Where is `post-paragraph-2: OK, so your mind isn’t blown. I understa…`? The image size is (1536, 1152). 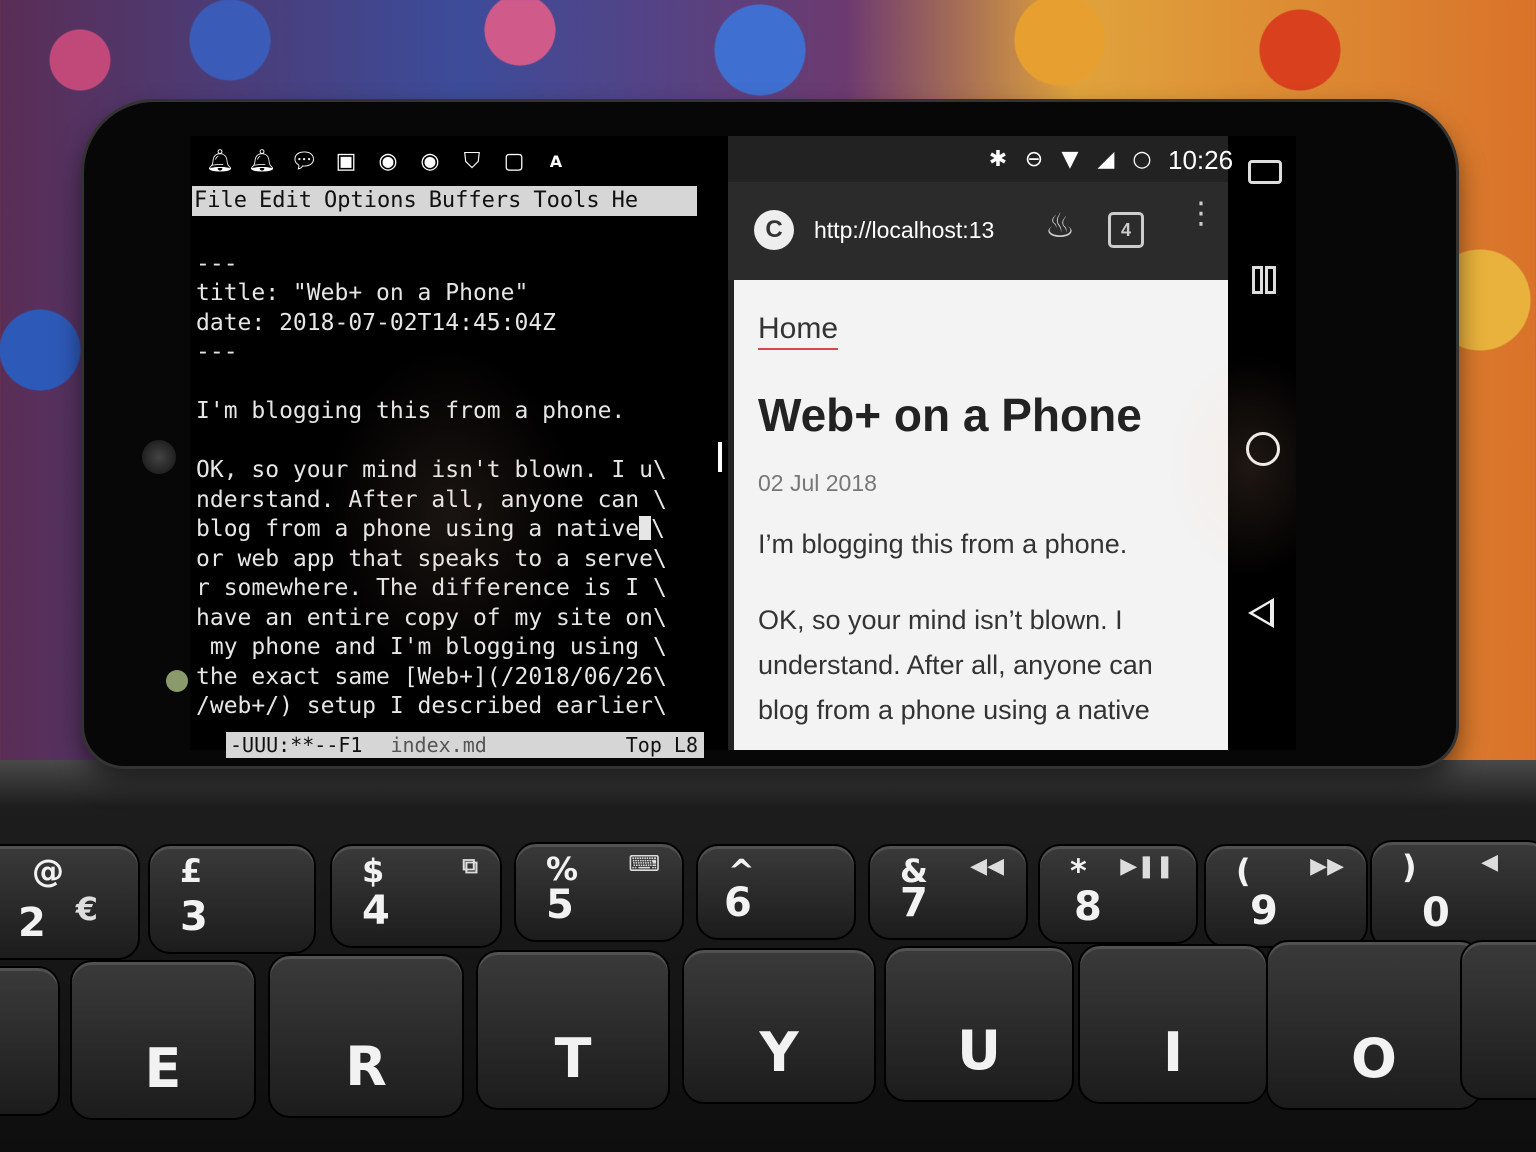
post-paragraph-2: OK, so your mind isn’t blown. I understa… is located at coordinates (955, 665).